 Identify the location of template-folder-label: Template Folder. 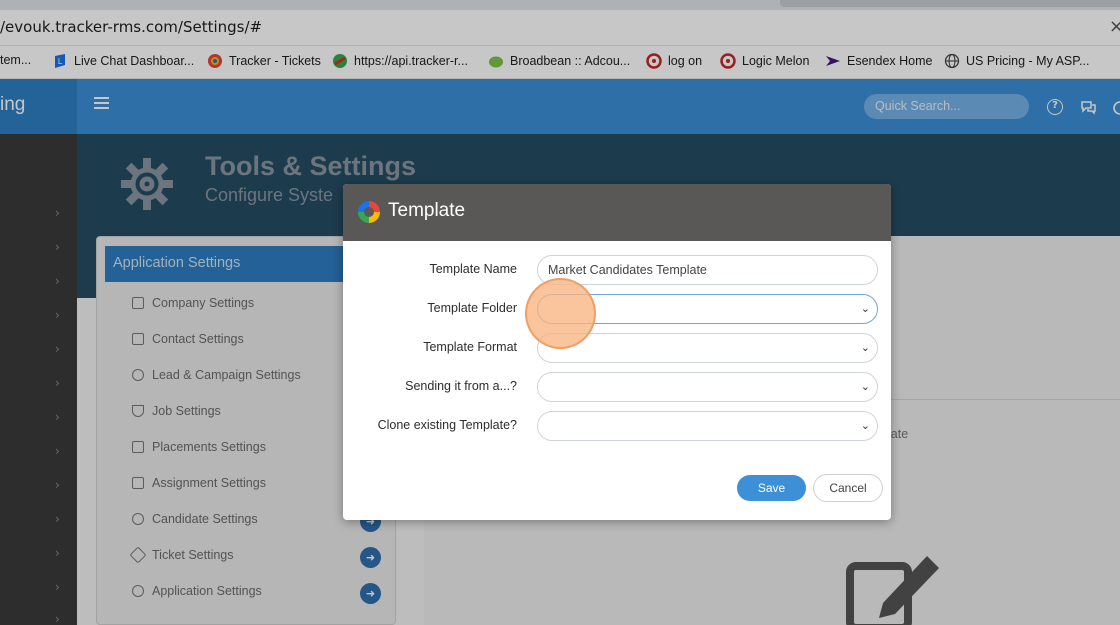
(472, 308).